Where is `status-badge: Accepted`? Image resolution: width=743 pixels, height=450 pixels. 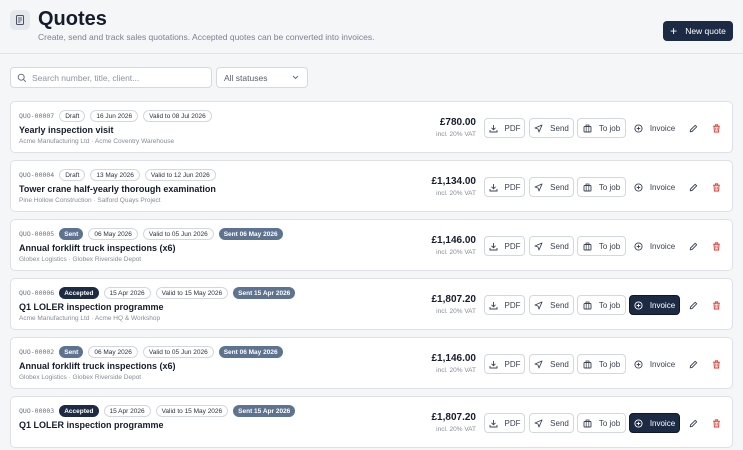
status-badge: Accepted is located at coordinates (79, 293).